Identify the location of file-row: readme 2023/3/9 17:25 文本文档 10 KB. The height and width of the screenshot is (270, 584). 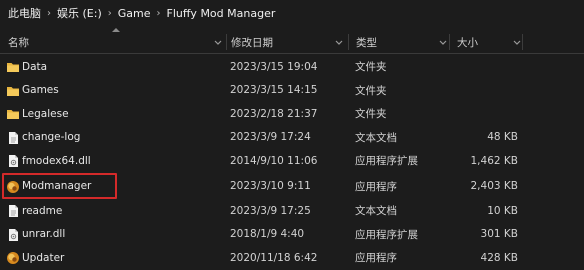
(292, 211).